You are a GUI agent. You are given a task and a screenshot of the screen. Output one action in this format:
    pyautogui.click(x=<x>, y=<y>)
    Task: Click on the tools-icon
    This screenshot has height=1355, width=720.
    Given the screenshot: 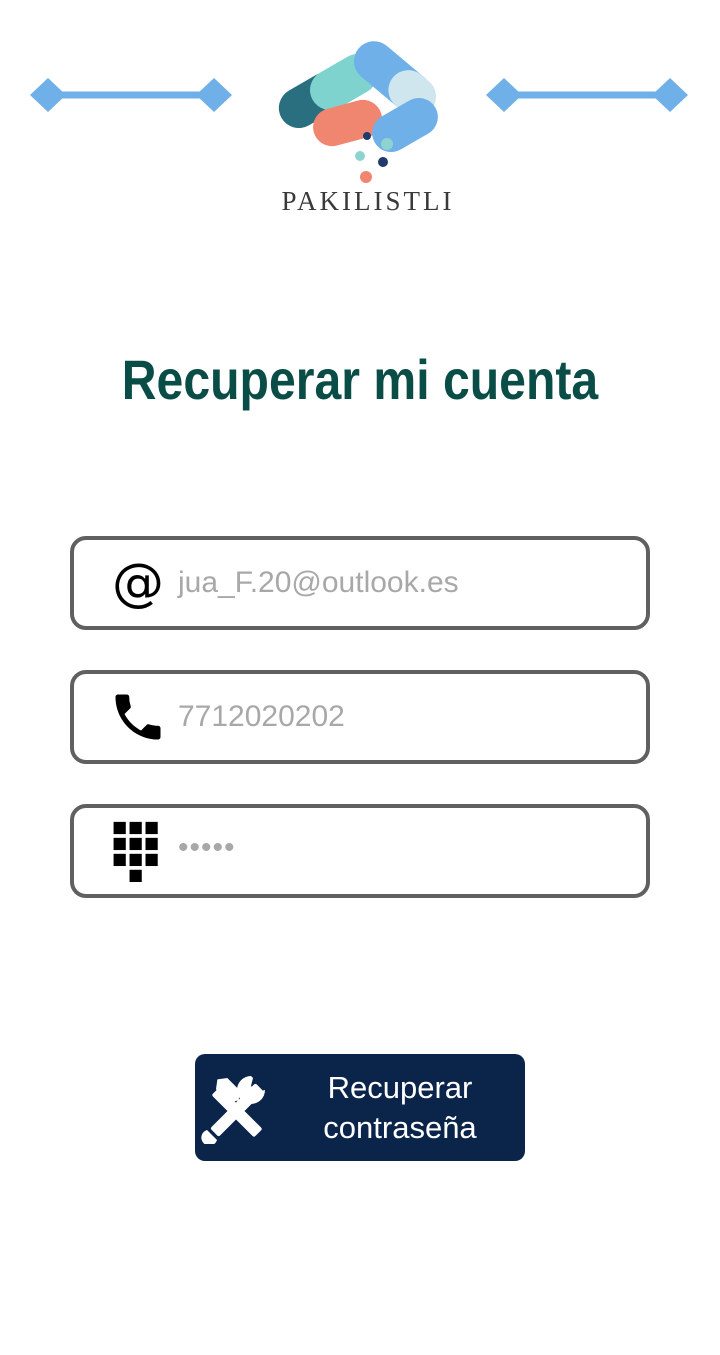 What is the action you would take?
    pyautogui.click(x=233, y=1110)
    